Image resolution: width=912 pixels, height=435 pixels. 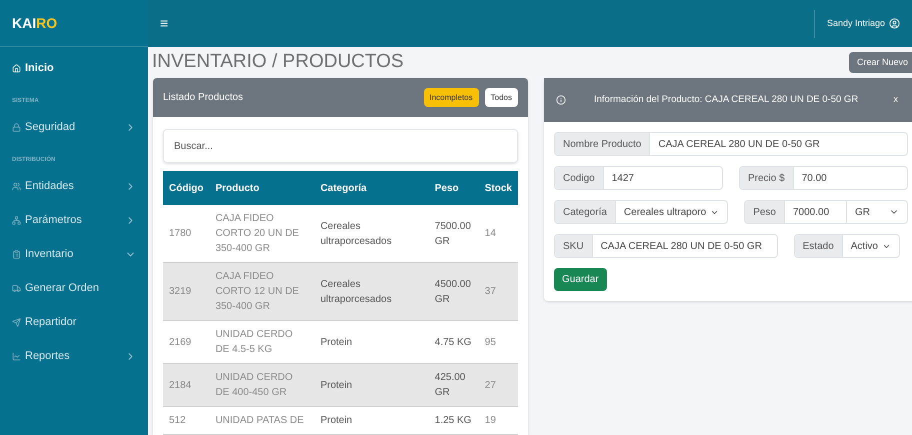 What do you see at coordinates (453, 385) in the screenshot?
I see `table-cell: 425.00 GR` at bounding box center [453, 385].